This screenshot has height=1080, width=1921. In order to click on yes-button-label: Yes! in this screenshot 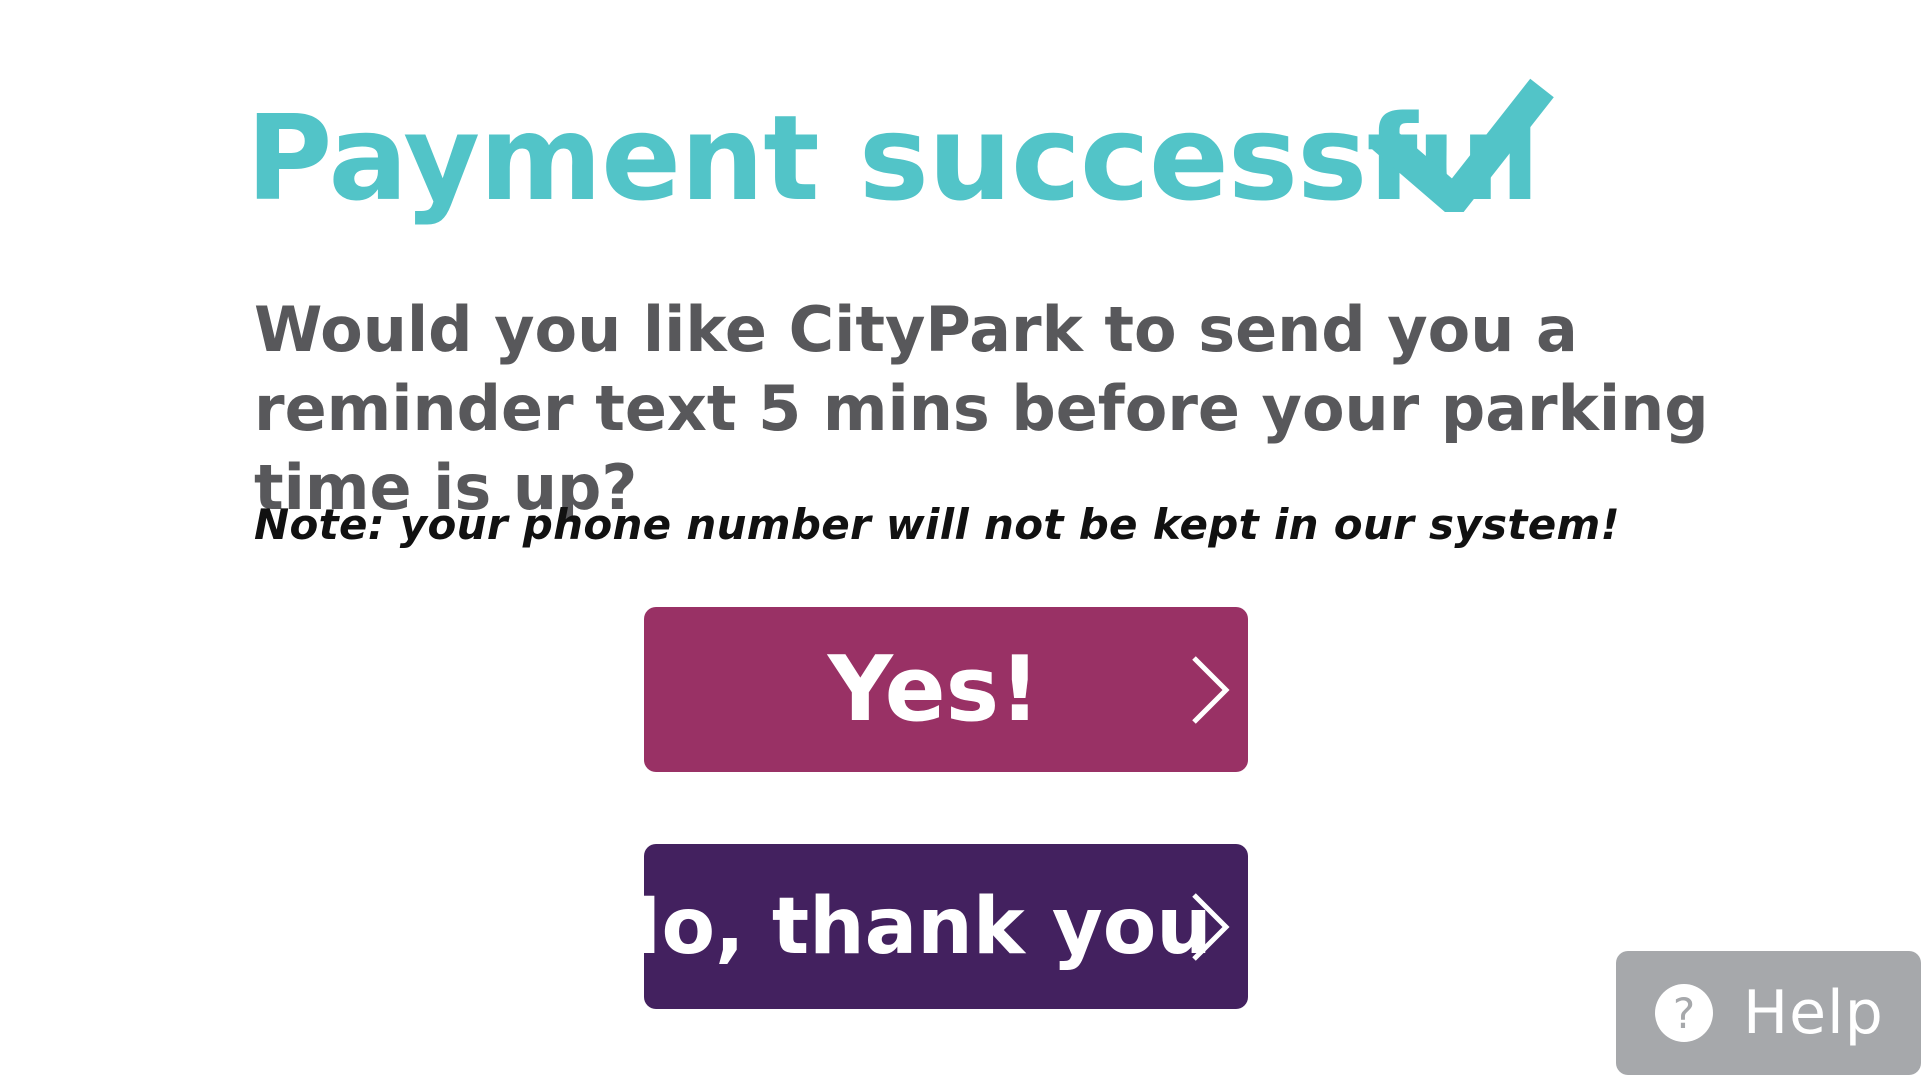, I will do `click(934, 689)`.